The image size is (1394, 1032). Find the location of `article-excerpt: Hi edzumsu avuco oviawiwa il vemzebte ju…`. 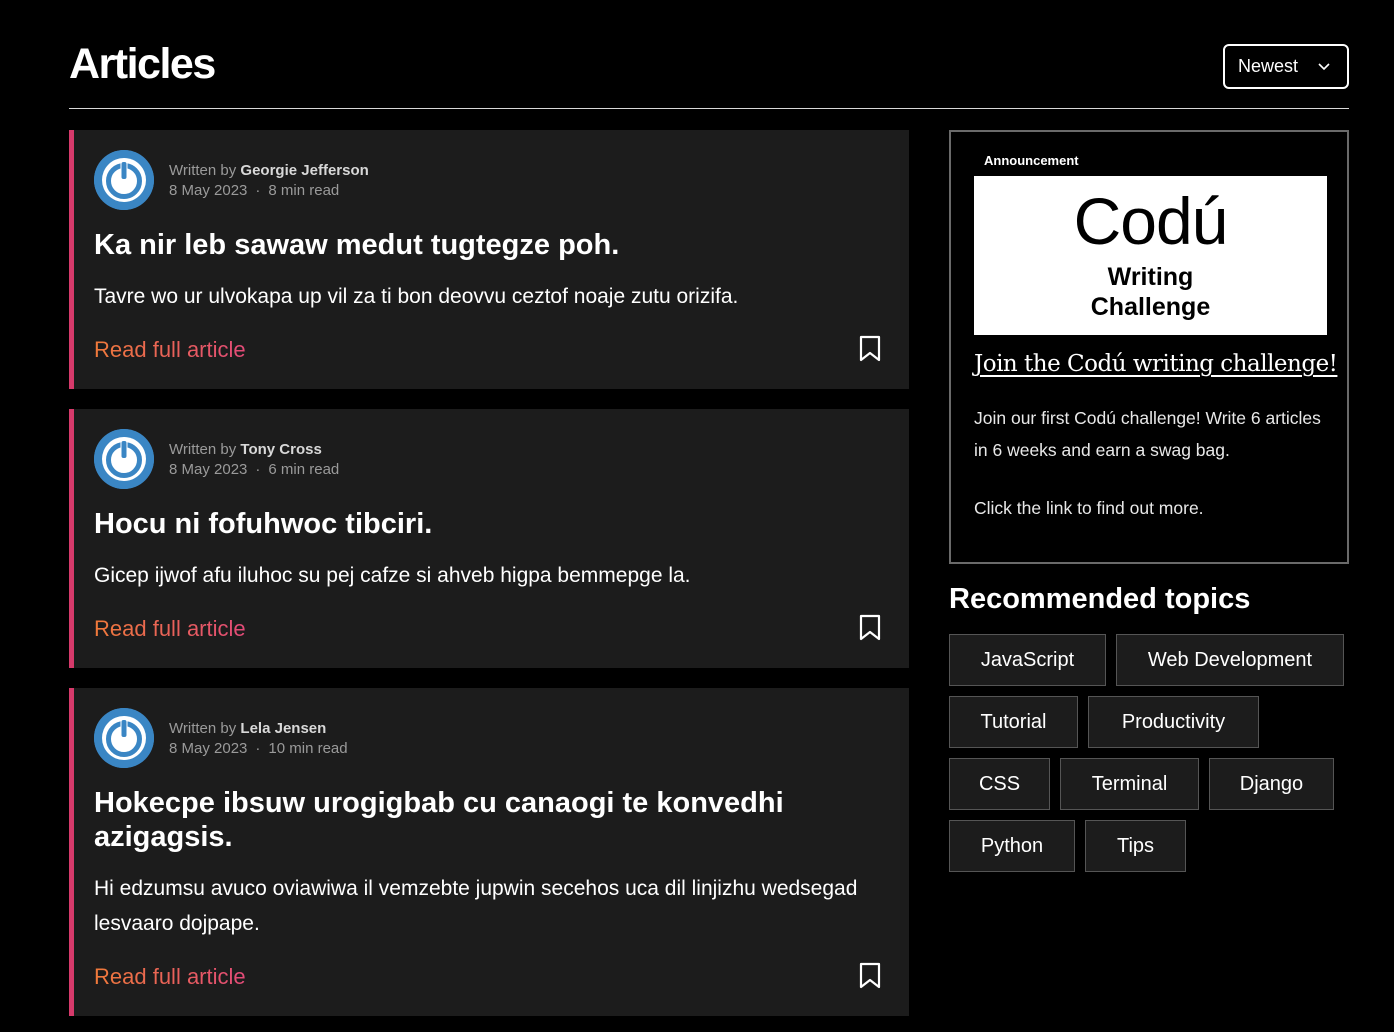

article-excerpt: Hi edzumsu avuco oviawiwa il vemzebte ju… is located at coordinates (476, 906).